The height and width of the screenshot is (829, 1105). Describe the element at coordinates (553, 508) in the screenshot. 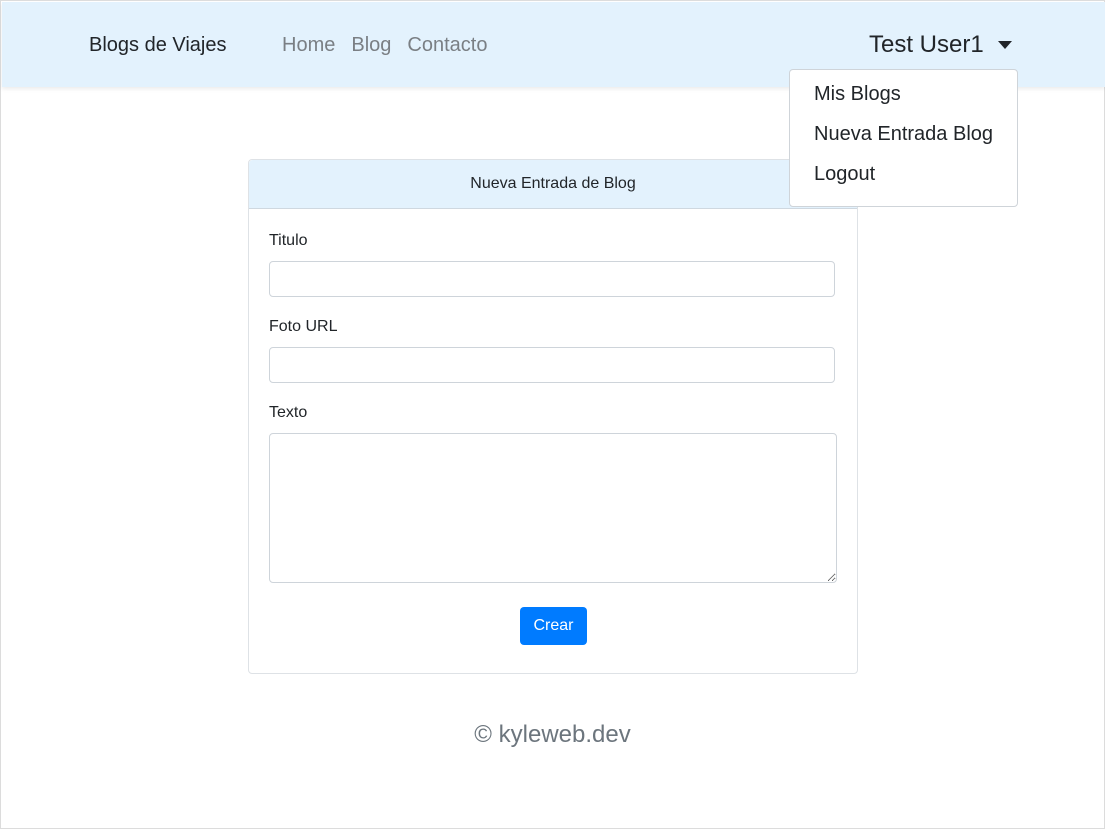

I see `texto-textarea` at that location.